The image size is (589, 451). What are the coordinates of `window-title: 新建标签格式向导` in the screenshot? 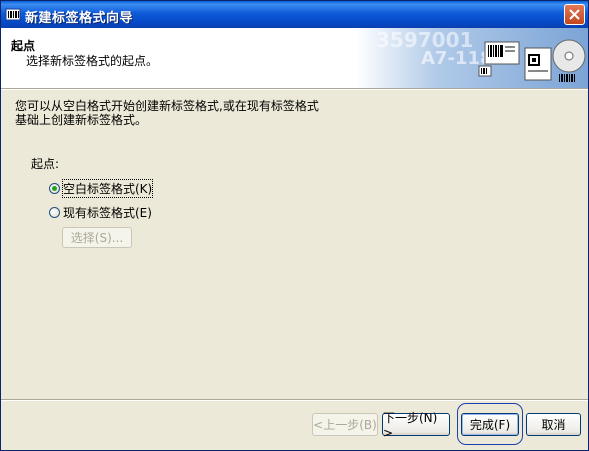 It's located at (79, 18).